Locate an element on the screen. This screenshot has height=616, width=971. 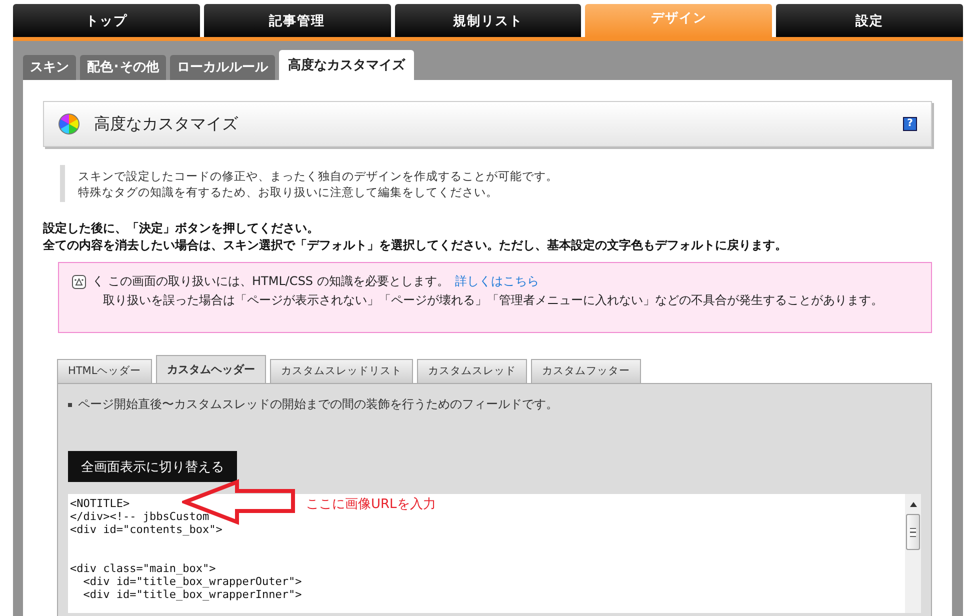
details-link: 詳しくはこちら is located at coordinates (496, 281).